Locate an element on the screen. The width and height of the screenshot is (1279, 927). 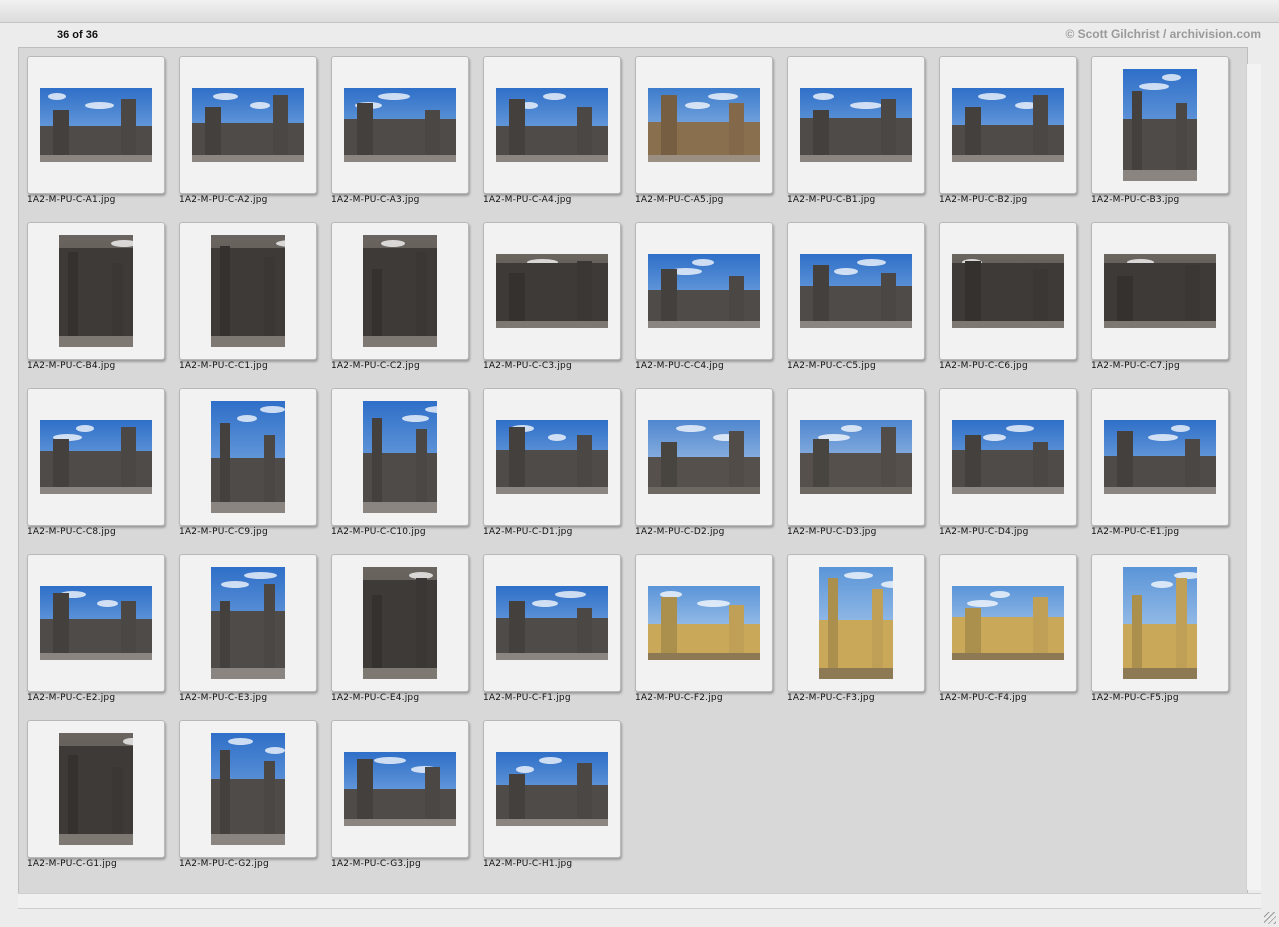
thumbnail-item: 1A2-M-PU-C-C1.jpg is located at coordinates (247, 294).